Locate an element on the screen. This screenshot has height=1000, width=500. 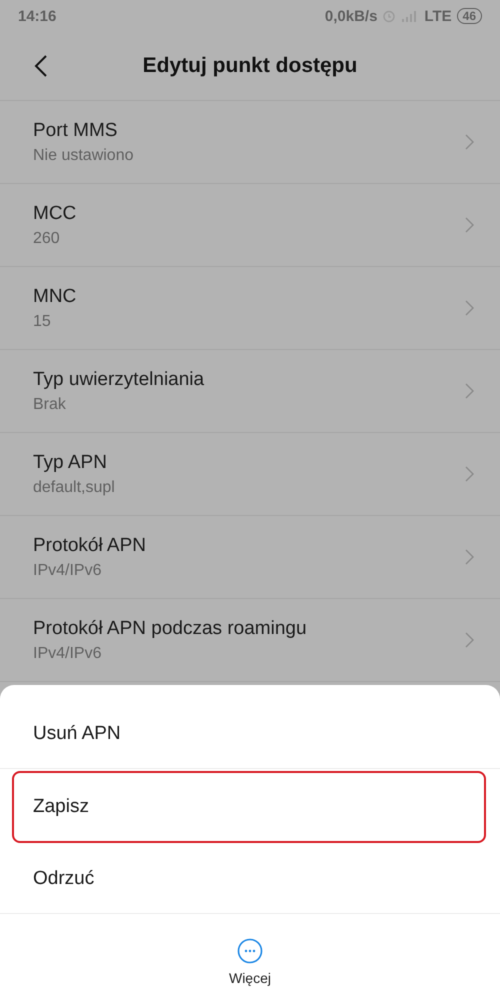
clock: 14:16 is located at coordinates (37, 16).